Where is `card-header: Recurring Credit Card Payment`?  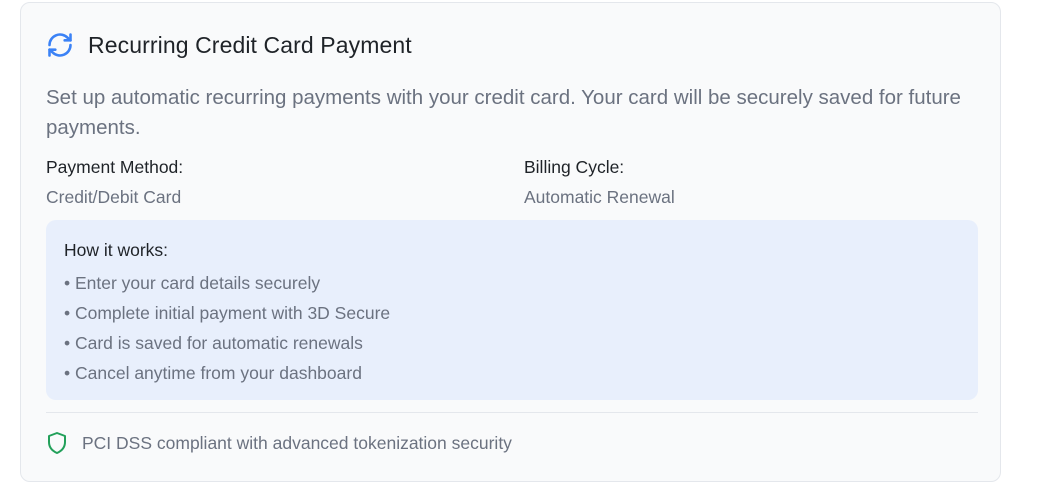 card-header: Recurring Credit Card Payment is located at coordinates (229, 45).